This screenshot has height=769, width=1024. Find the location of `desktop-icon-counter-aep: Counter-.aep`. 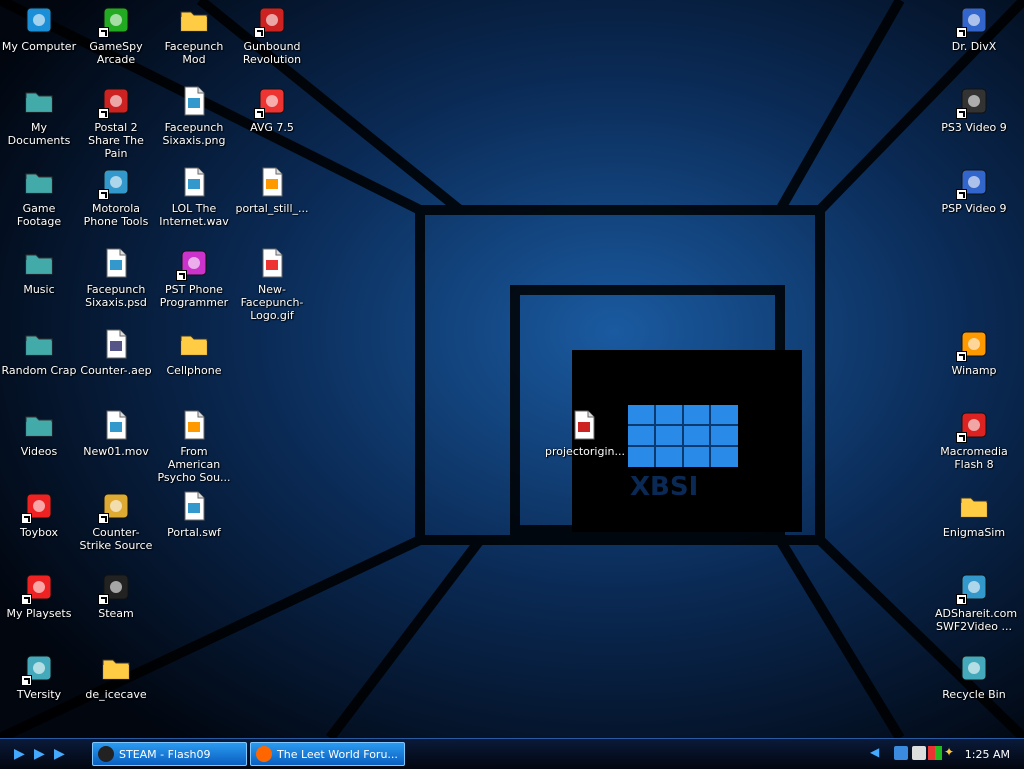

desktop-icon-counter-aep: Counter-.aep is located at coordinates (116, 352).